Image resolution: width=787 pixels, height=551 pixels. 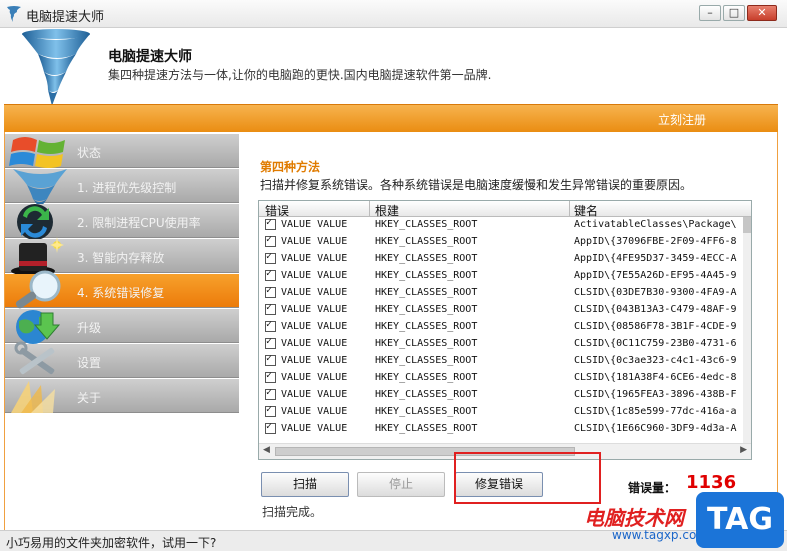 What do you see at coordinates (634, 518) in the screenshot?
I see `watermark-site-name: 电脑技术网` at bounding box center [634, 518].